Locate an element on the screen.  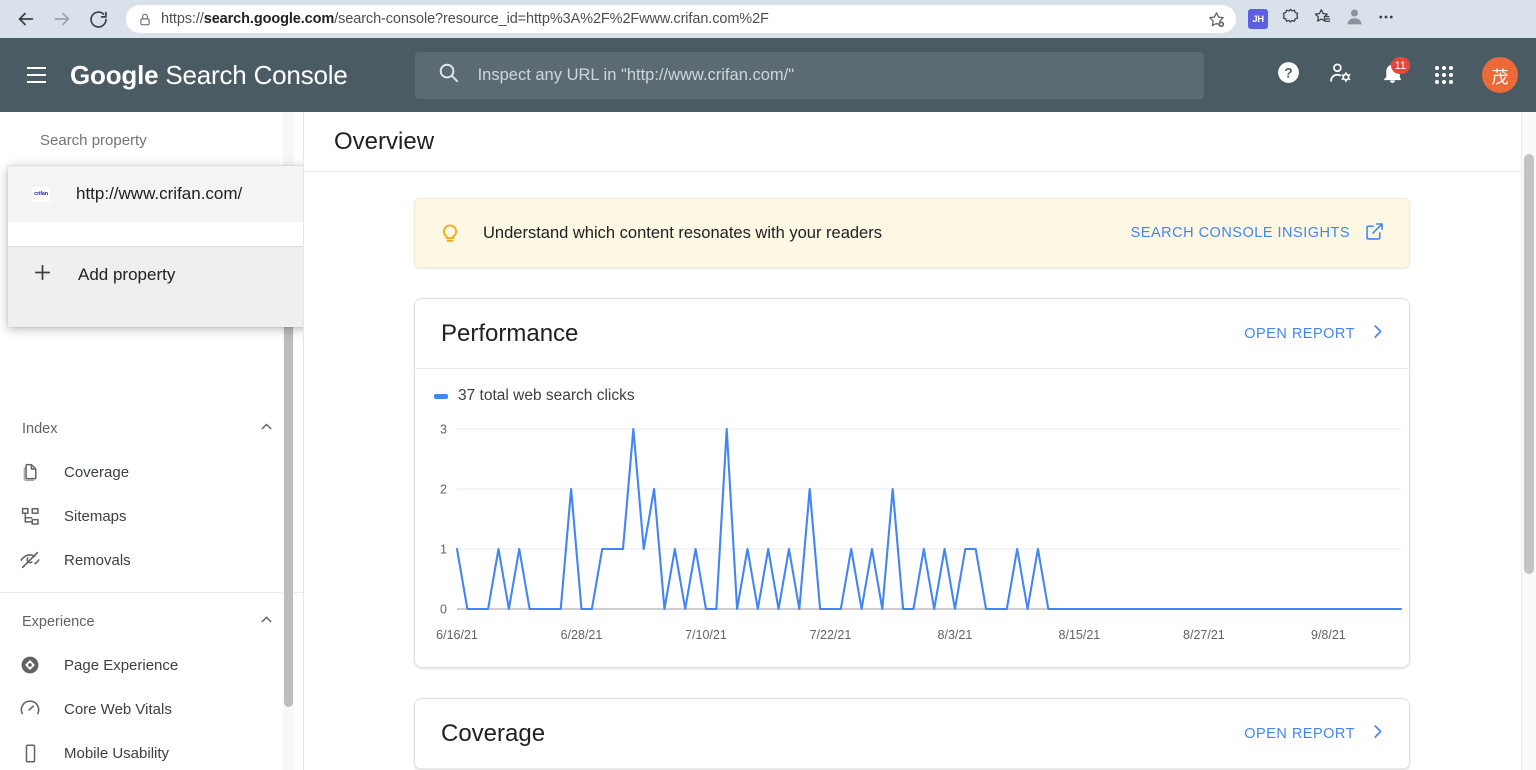
reload-button is located at coordinates (98, 19).